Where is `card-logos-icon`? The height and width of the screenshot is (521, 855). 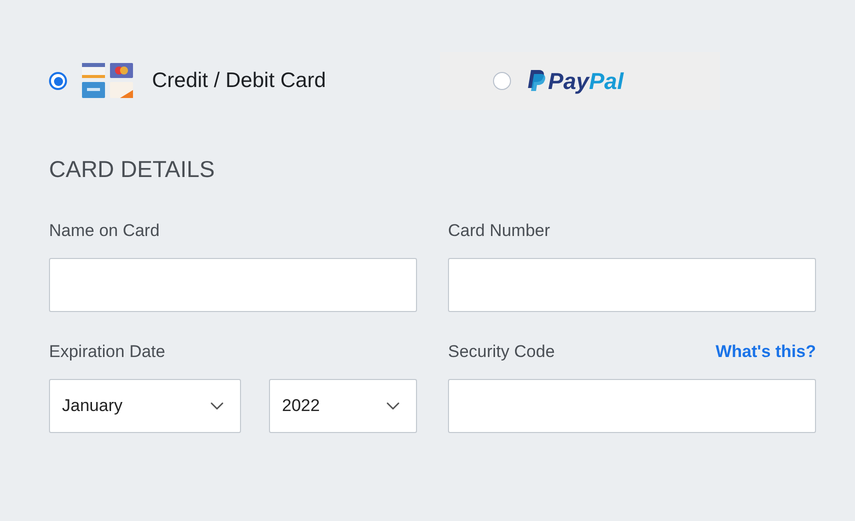
card-logos-icon is located at coordinates (108, 81).